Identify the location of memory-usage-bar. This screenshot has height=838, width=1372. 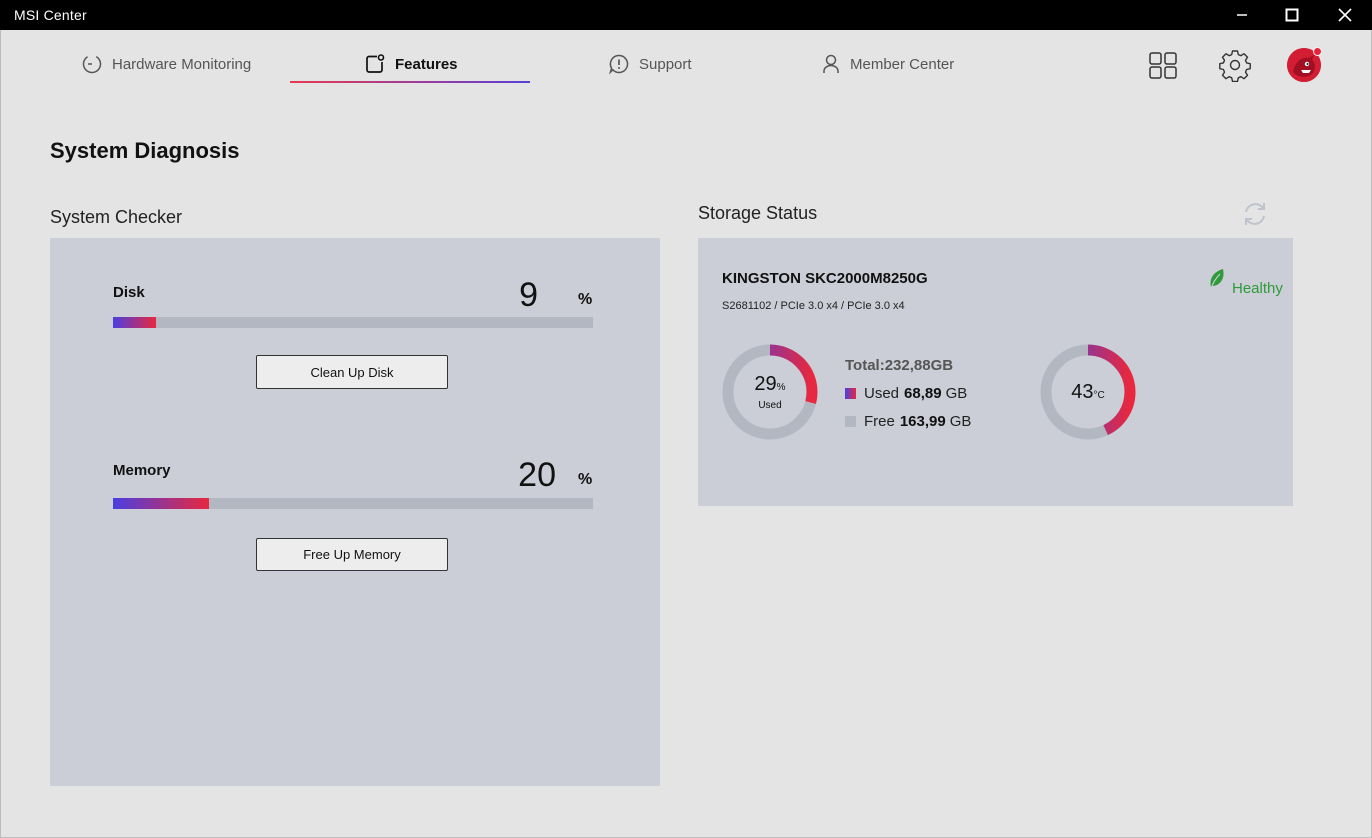
(353, 503).